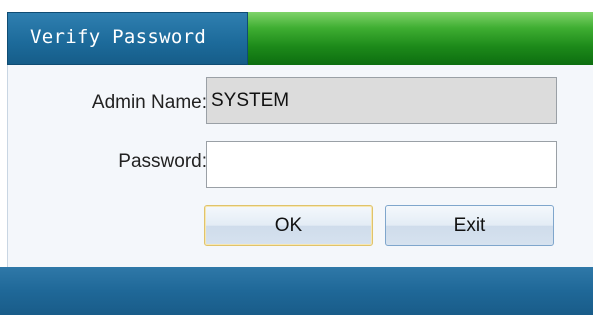  Describe the element at coordinates (288, 225) in the screenshot. I see `ok-button: OK` at that location.